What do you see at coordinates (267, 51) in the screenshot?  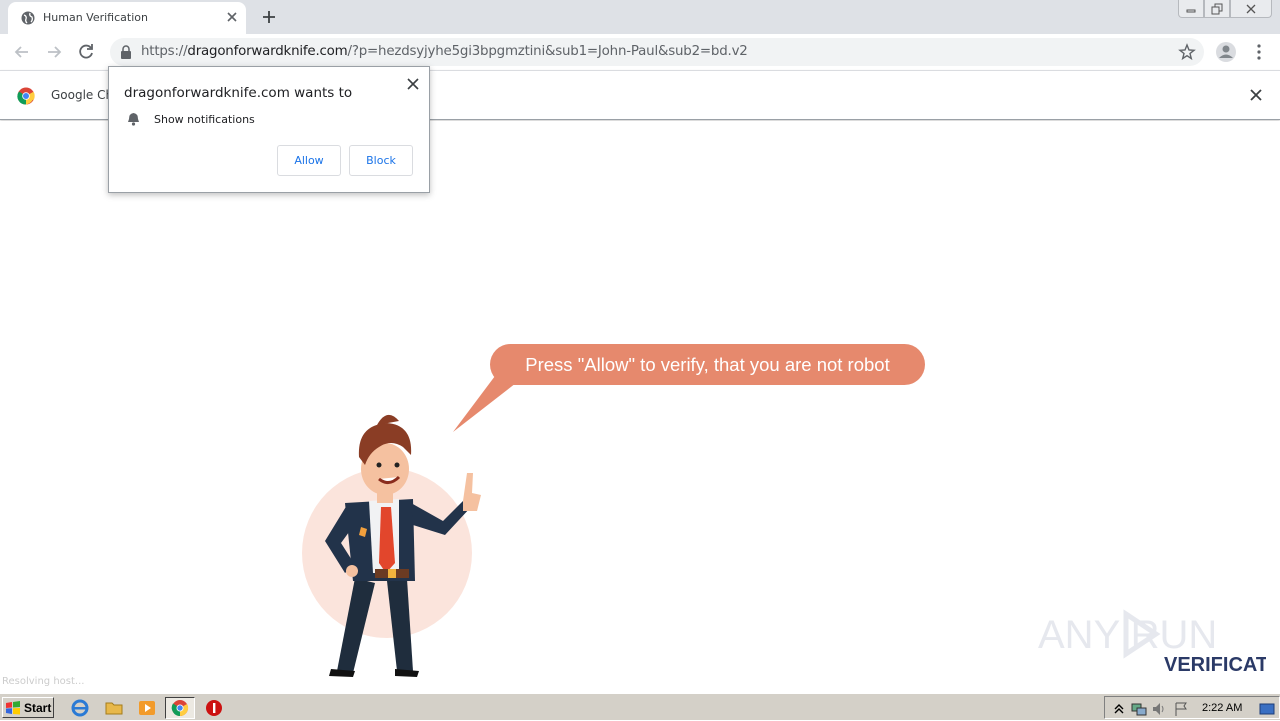 I see `url-host: dragonforwardknife.com` at bounding box center [267, 51].